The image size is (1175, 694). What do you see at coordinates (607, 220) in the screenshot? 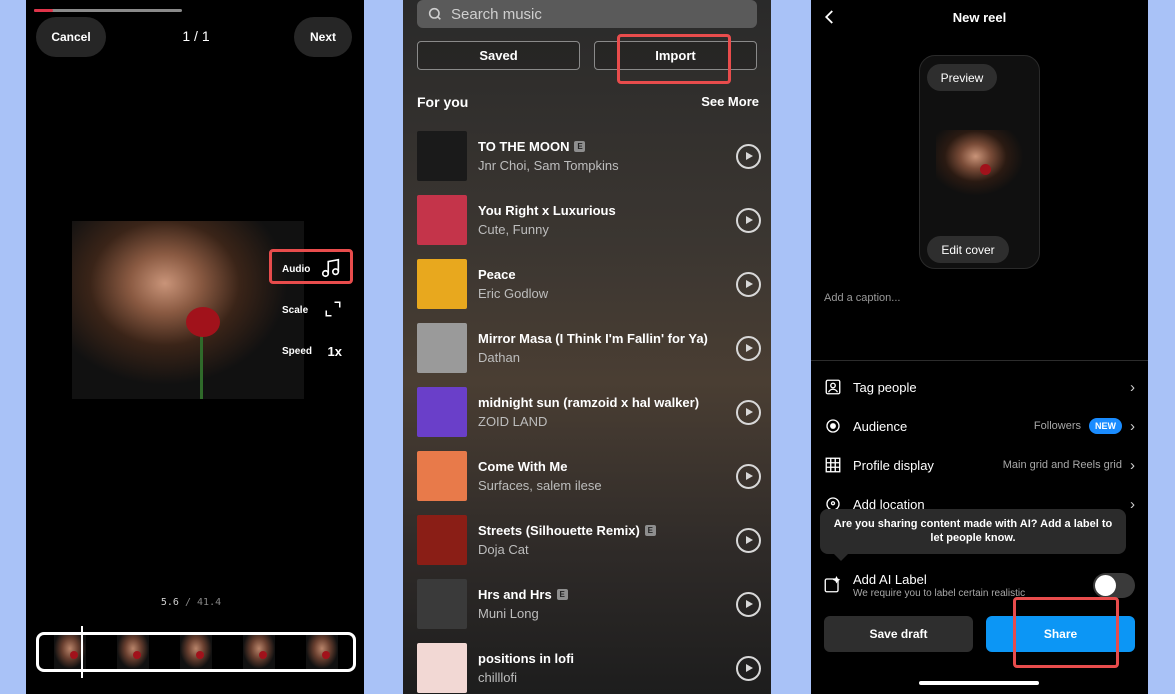
I see `track-text: You Right x Luxurious Cute, Funny` at bounding box center [607, 220].